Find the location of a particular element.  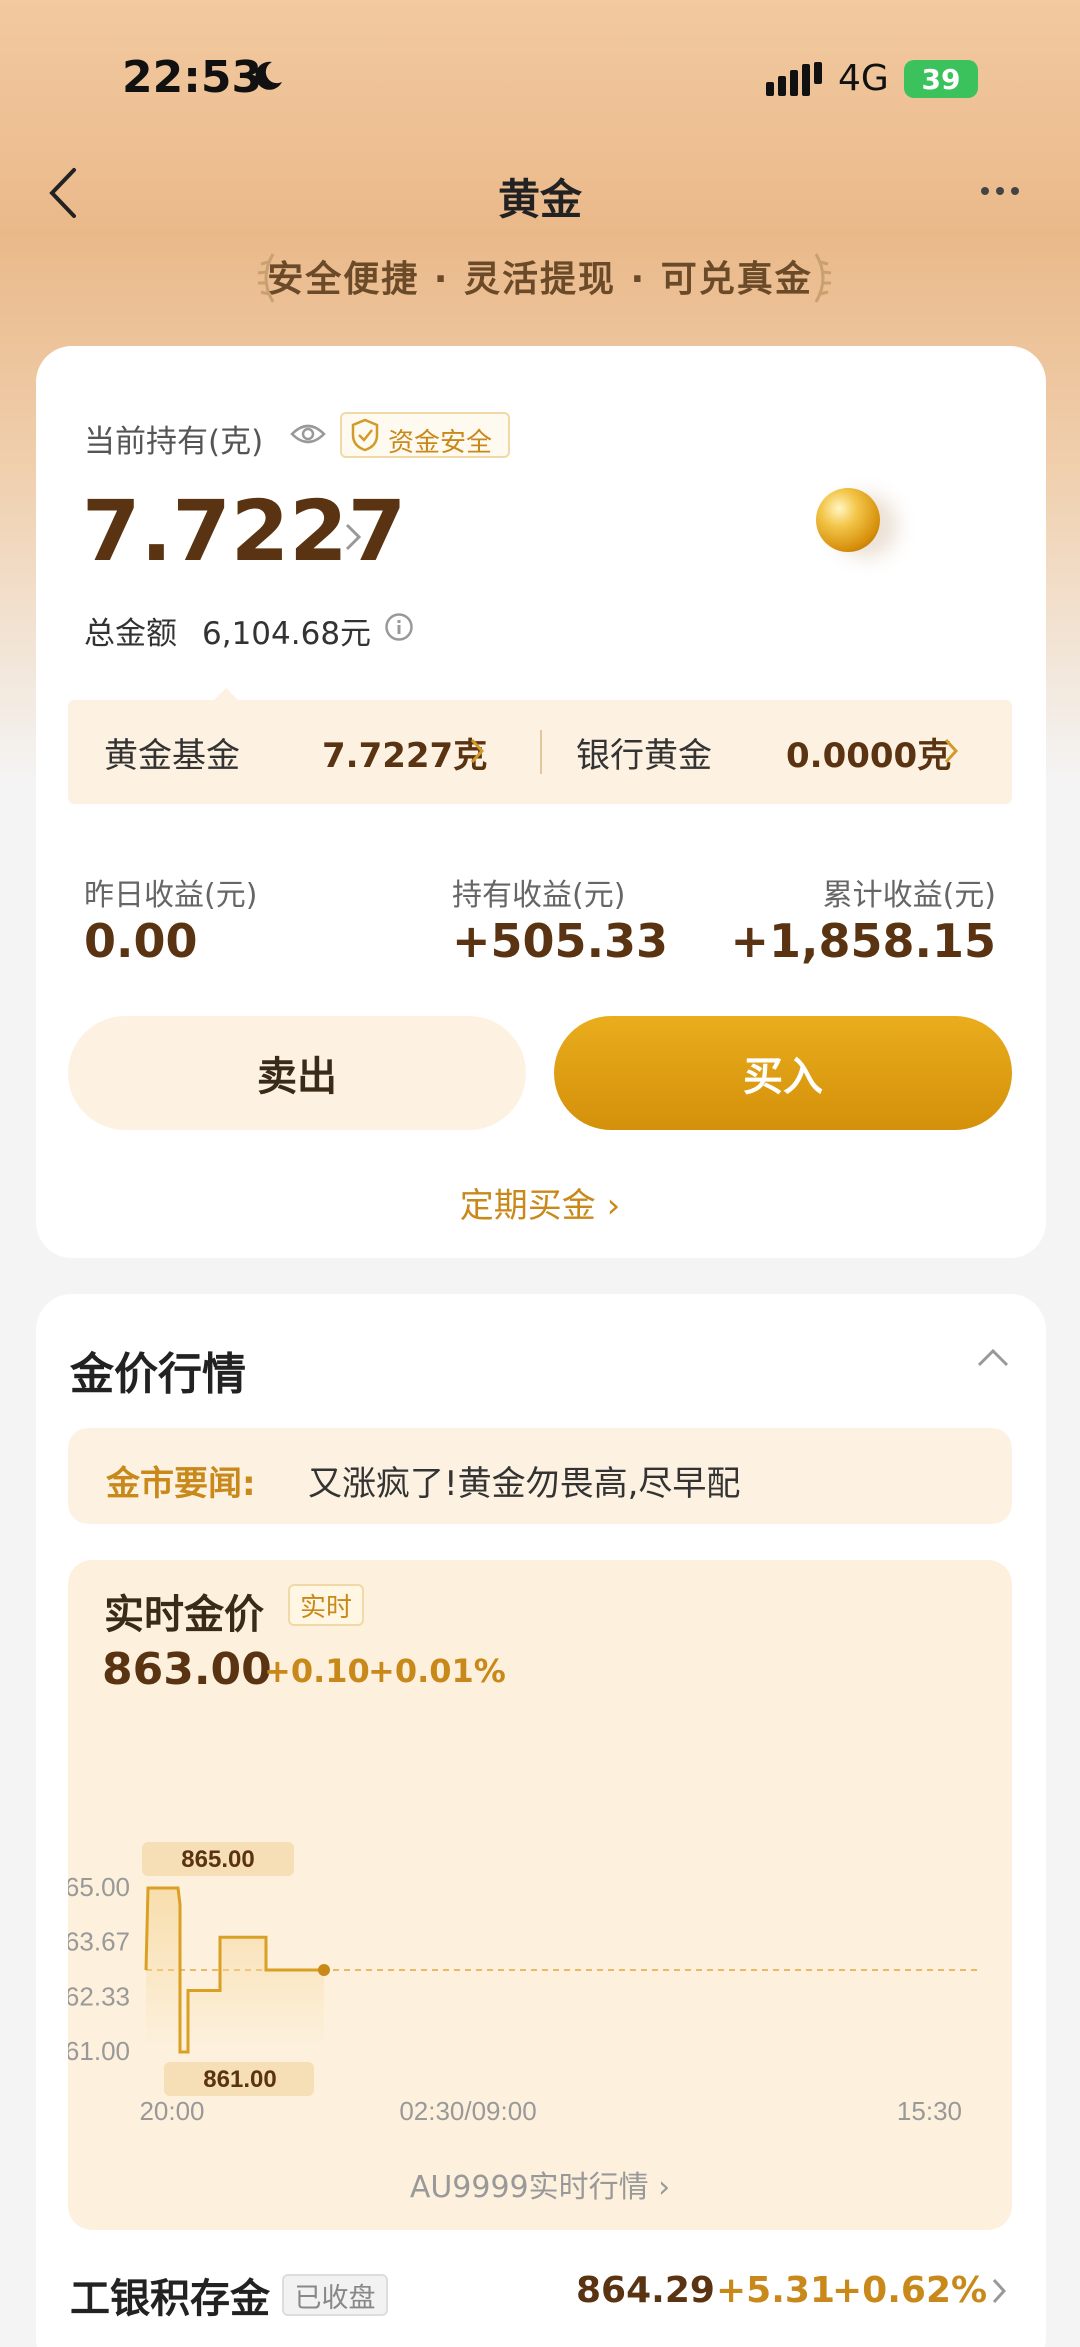

icbc-gold-title: 工银积存金 is located at coordinates (170, 2295).